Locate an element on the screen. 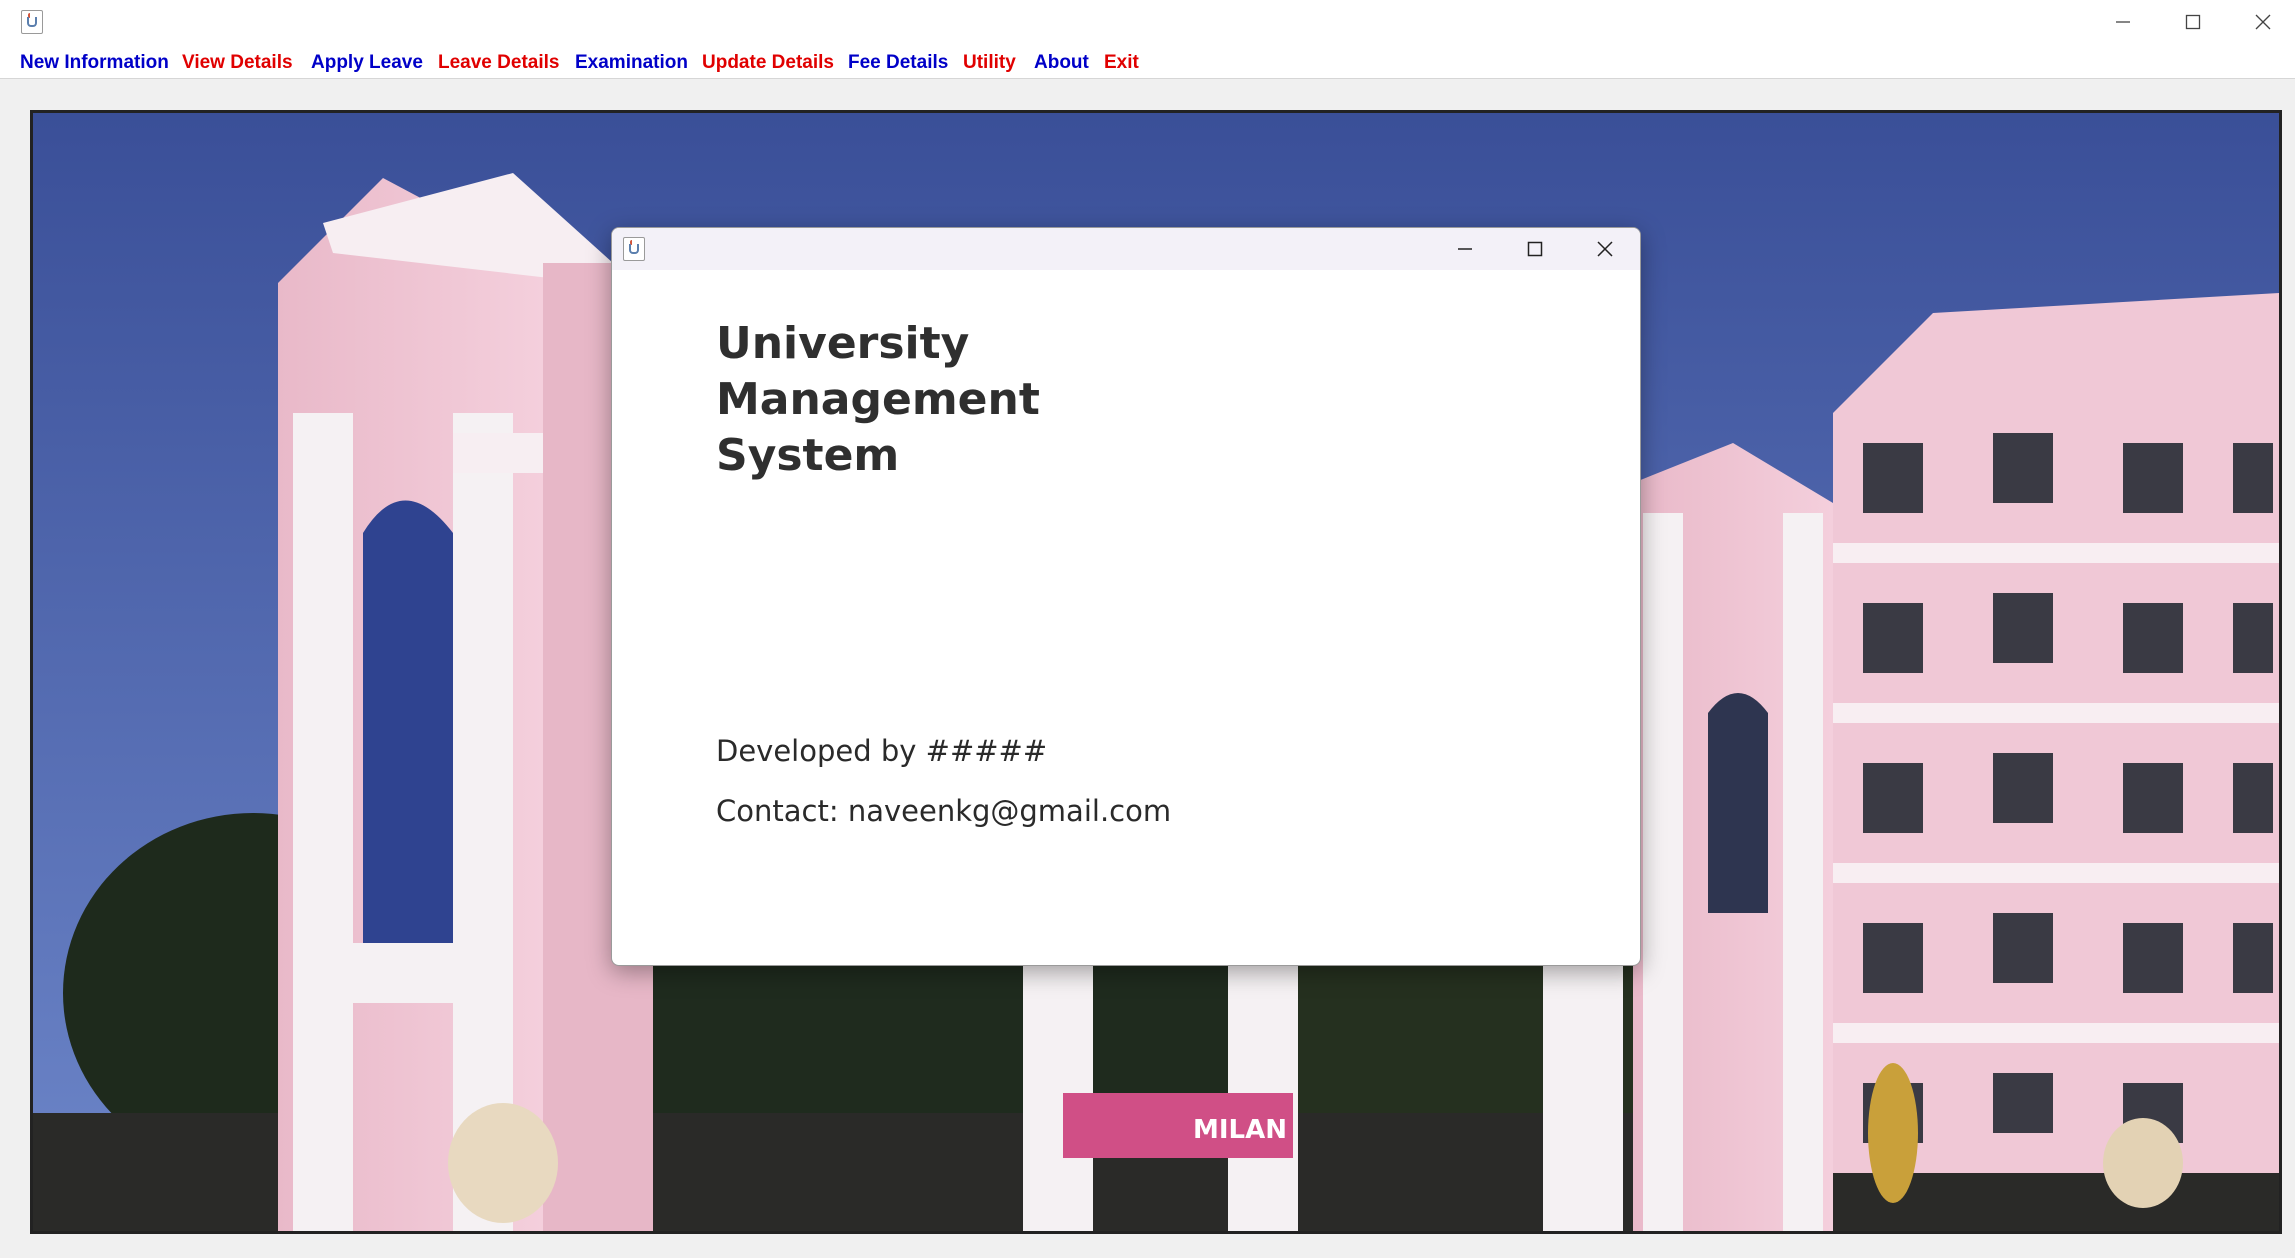 This screenshot has height=1258, width=2295. developed-by-text: Developed by ##### is located at coordinates (882, 751).